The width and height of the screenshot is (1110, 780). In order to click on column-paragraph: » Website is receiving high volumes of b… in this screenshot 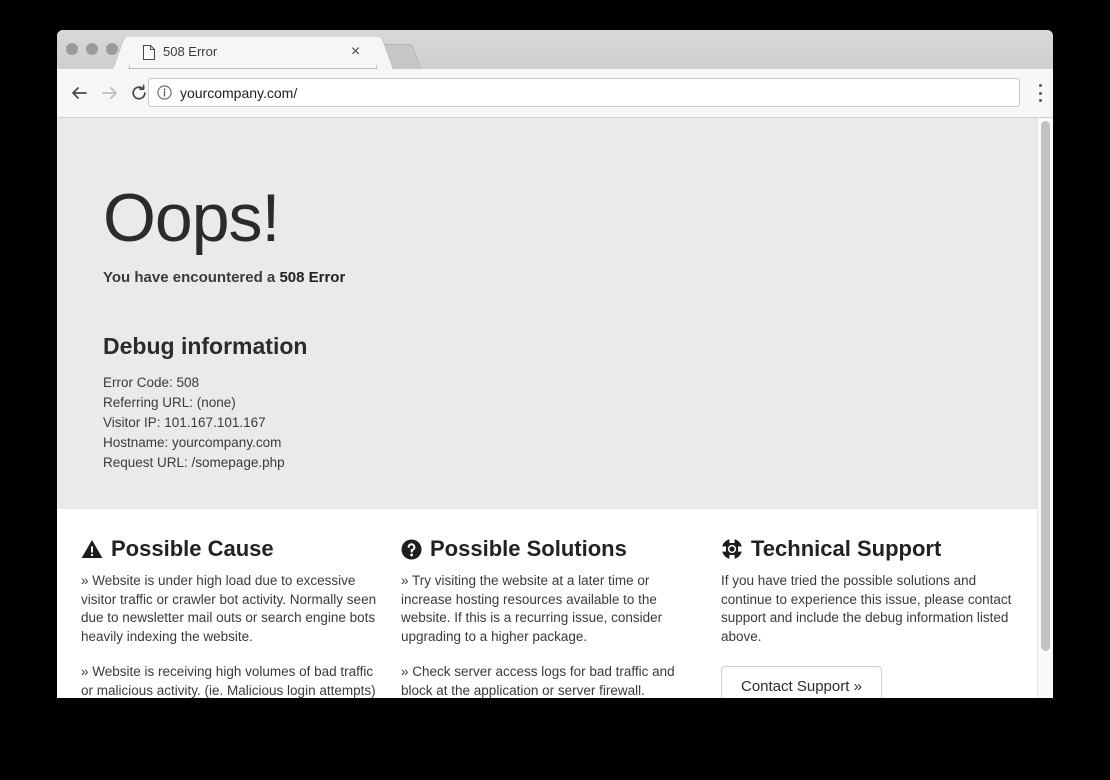, I will do `click(228, 681)`.